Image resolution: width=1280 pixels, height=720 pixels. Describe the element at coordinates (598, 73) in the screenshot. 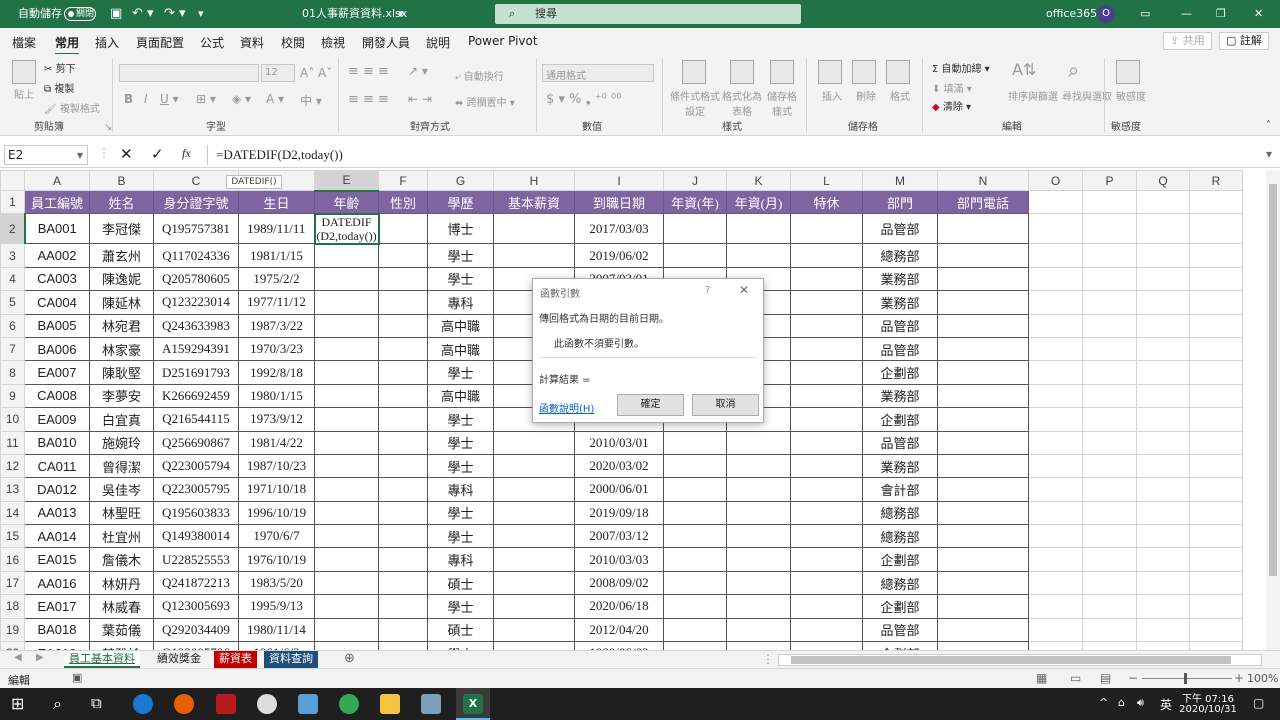

I see `number-format-box: 通用格式` at that location.